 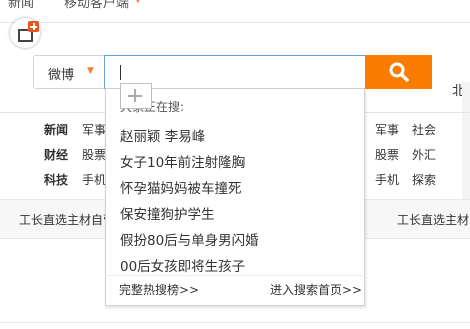 I want to click on caret-down-icon: ▼, so click(x=138, y=2).